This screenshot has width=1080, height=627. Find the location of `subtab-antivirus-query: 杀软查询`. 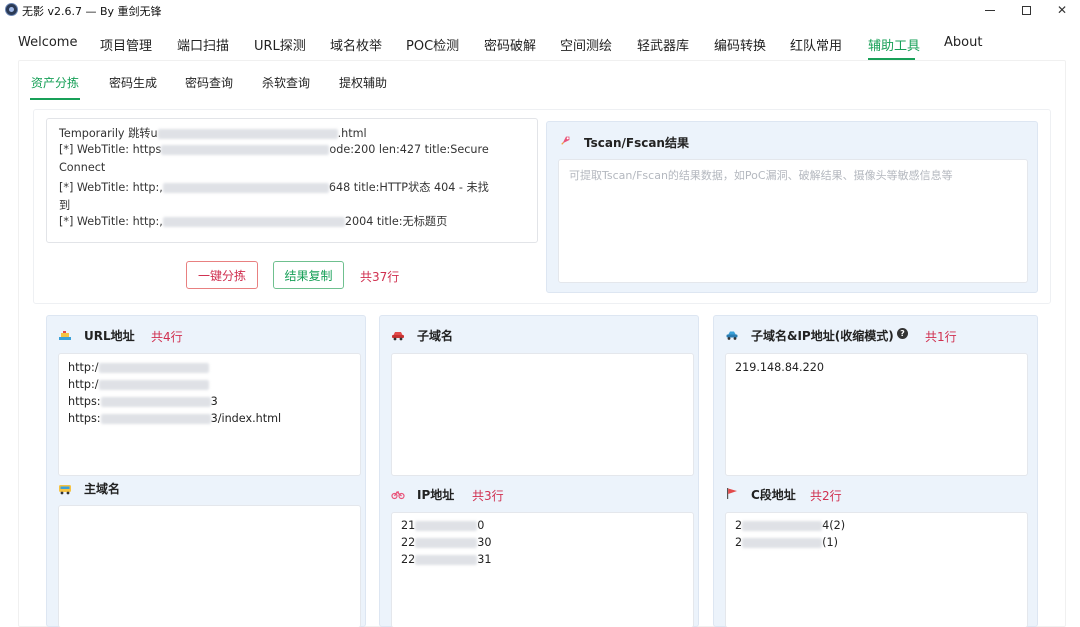

subtab-antivirus-query: 杀软查询 is located at coordinates (286, 82).